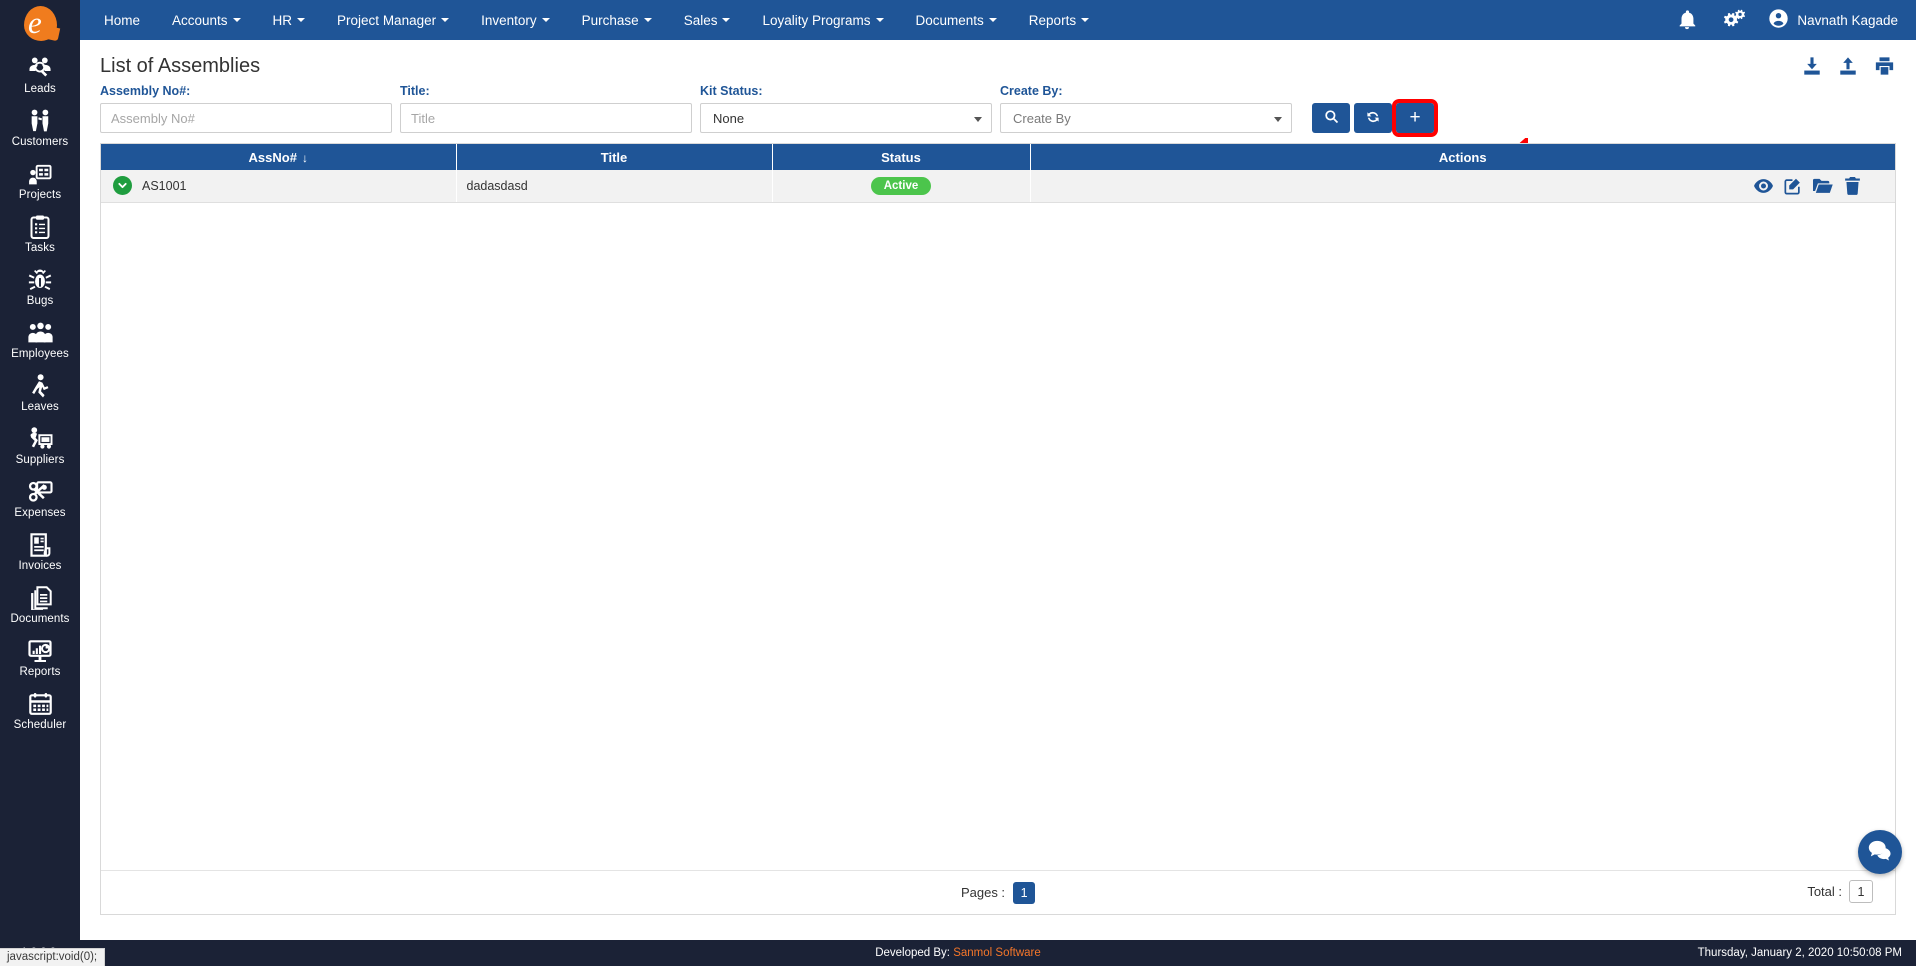 This screenshot has height=966, width=1916. What do you see at coordinates (40, 354) in the screenshot?
I see `sidebar-item-label: Employees` at bounding box center [40, 354].